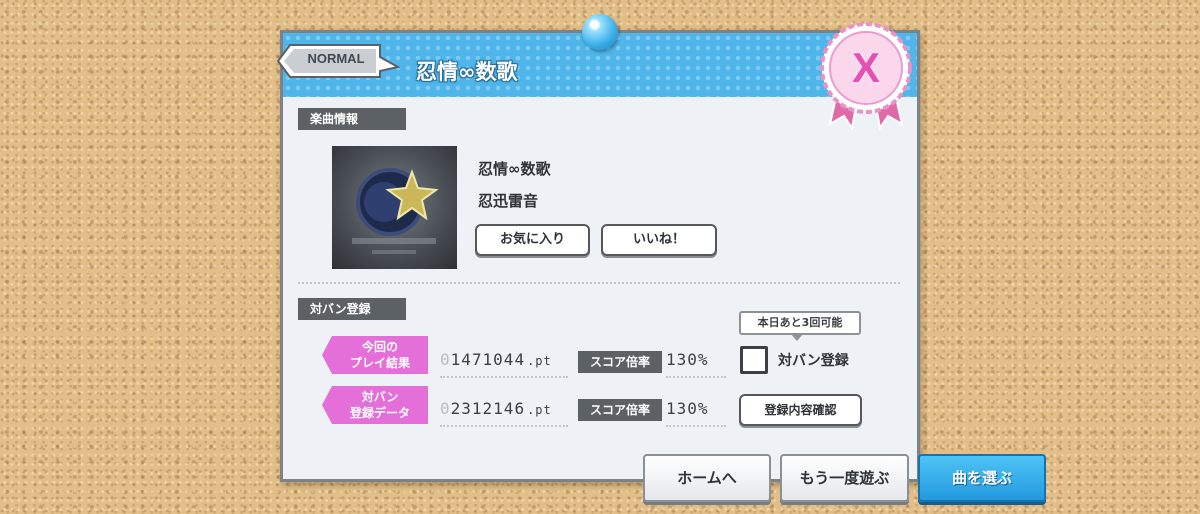 This screenshot has height=514, width=1200. I want to click on current-rate-label: スコア倍率, so click(620, 362).